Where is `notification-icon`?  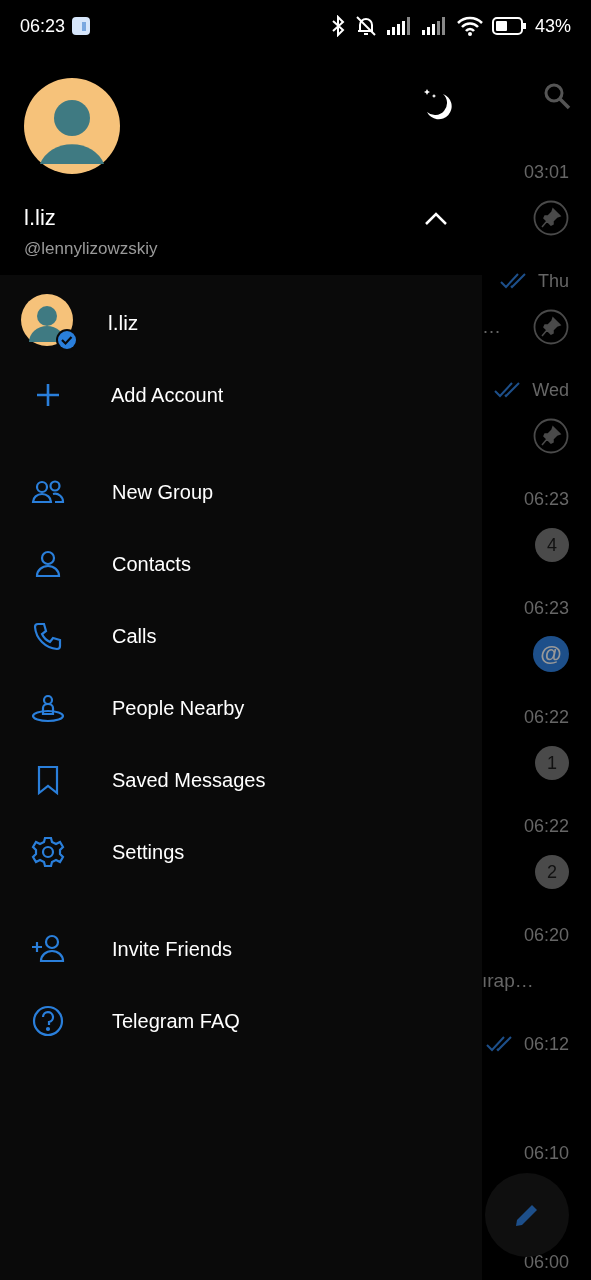
notification-icon is located at coordinates (81, 26).